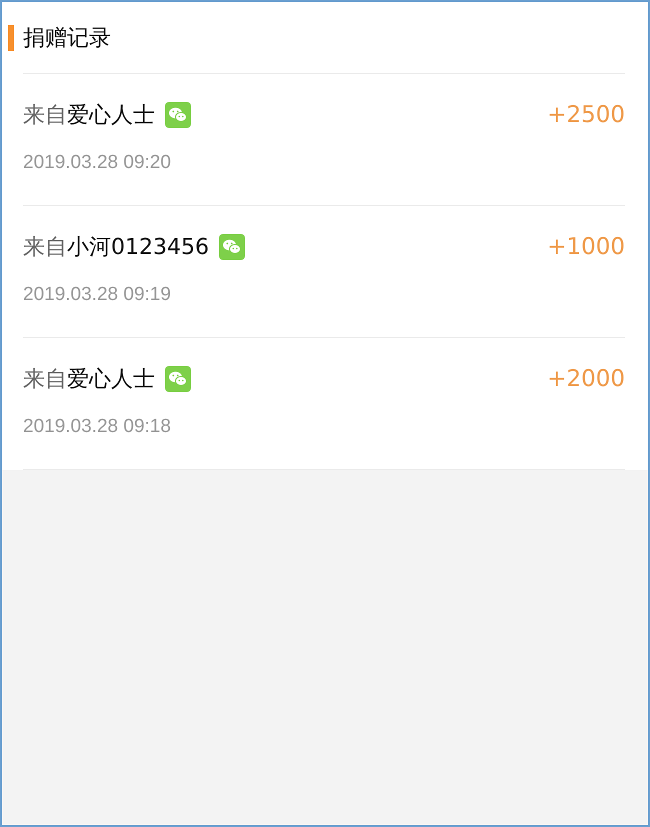  What do you see at coordinates (97, 163) in the screenshot?
I see `donation-time: 2019.03.28 09:20` at bounding box center [97, 163].